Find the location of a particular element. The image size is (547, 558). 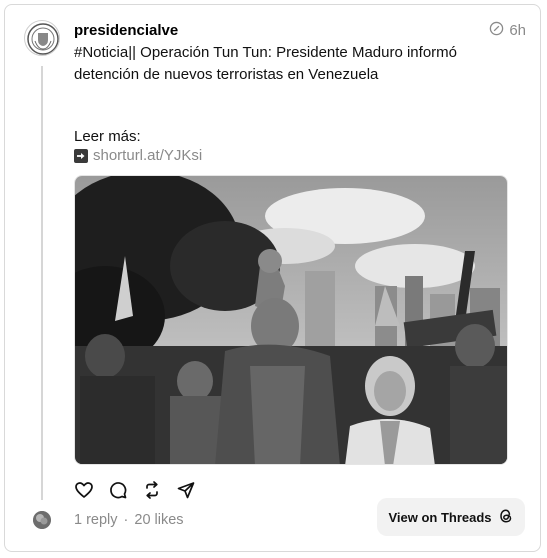

post-actions is located at coordinates (135, 490).